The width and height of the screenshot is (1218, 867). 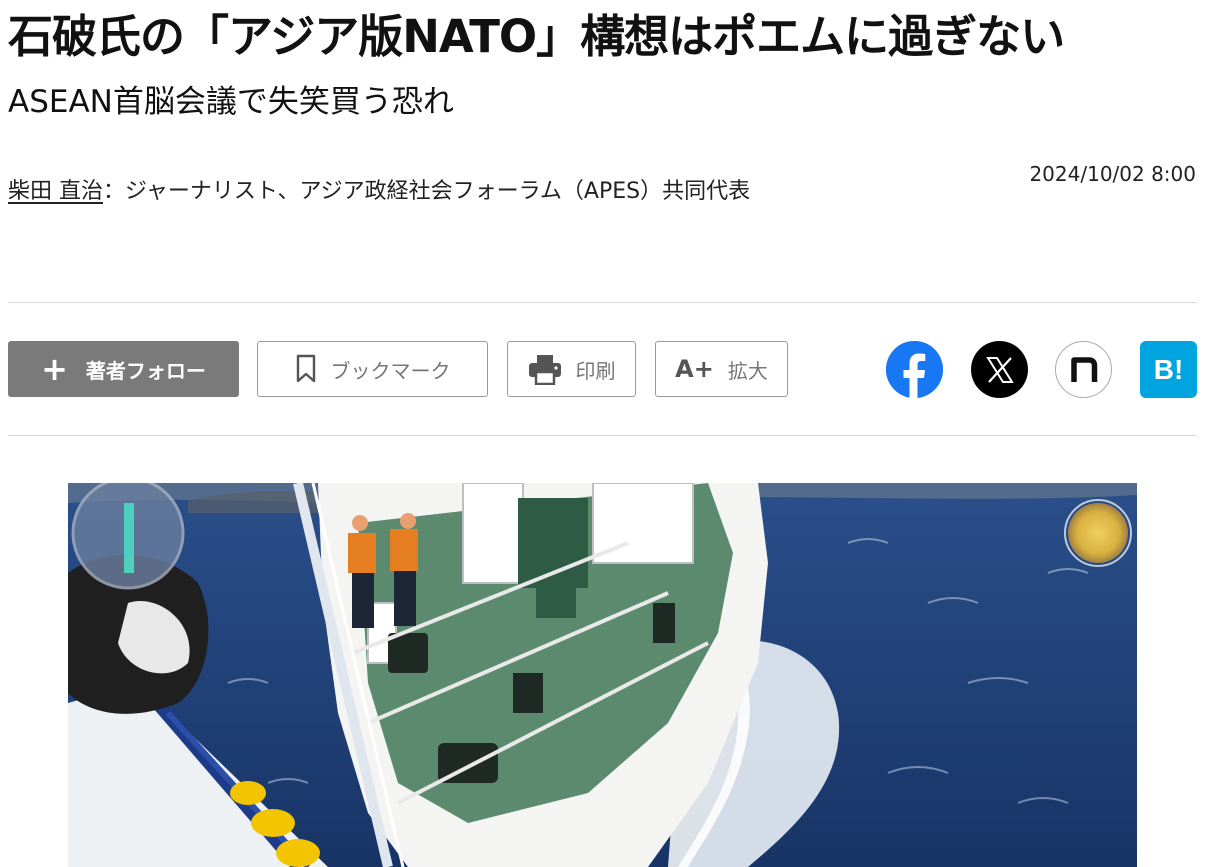 I want to click on facebook-icon, so click(x=914, y=369).